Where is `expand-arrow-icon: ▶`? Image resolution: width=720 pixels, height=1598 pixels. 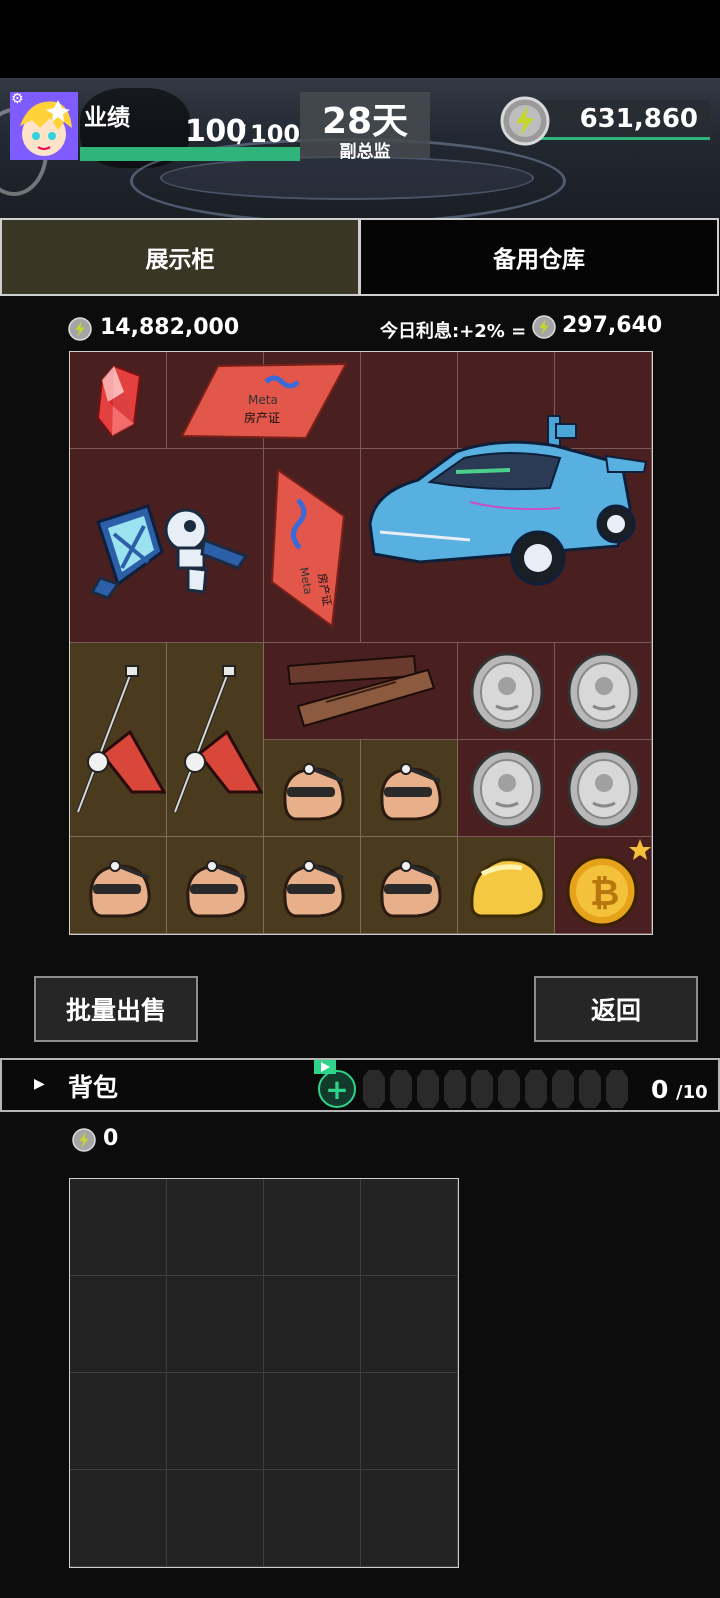 expand-arrow-icon: ▶ is located at coordinates (39, 1084).